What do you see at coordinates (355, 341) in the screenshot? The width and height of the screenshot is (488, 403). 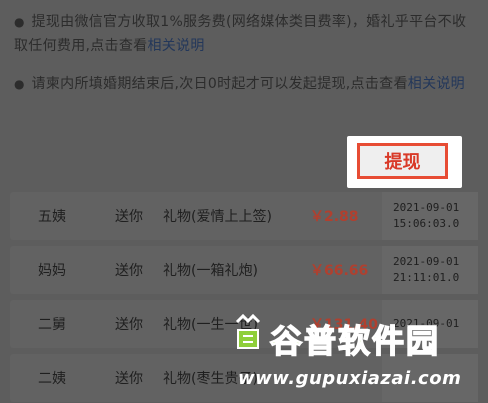 I see `watermark-title: 谷普软件园` at bounding box center [355, 341].